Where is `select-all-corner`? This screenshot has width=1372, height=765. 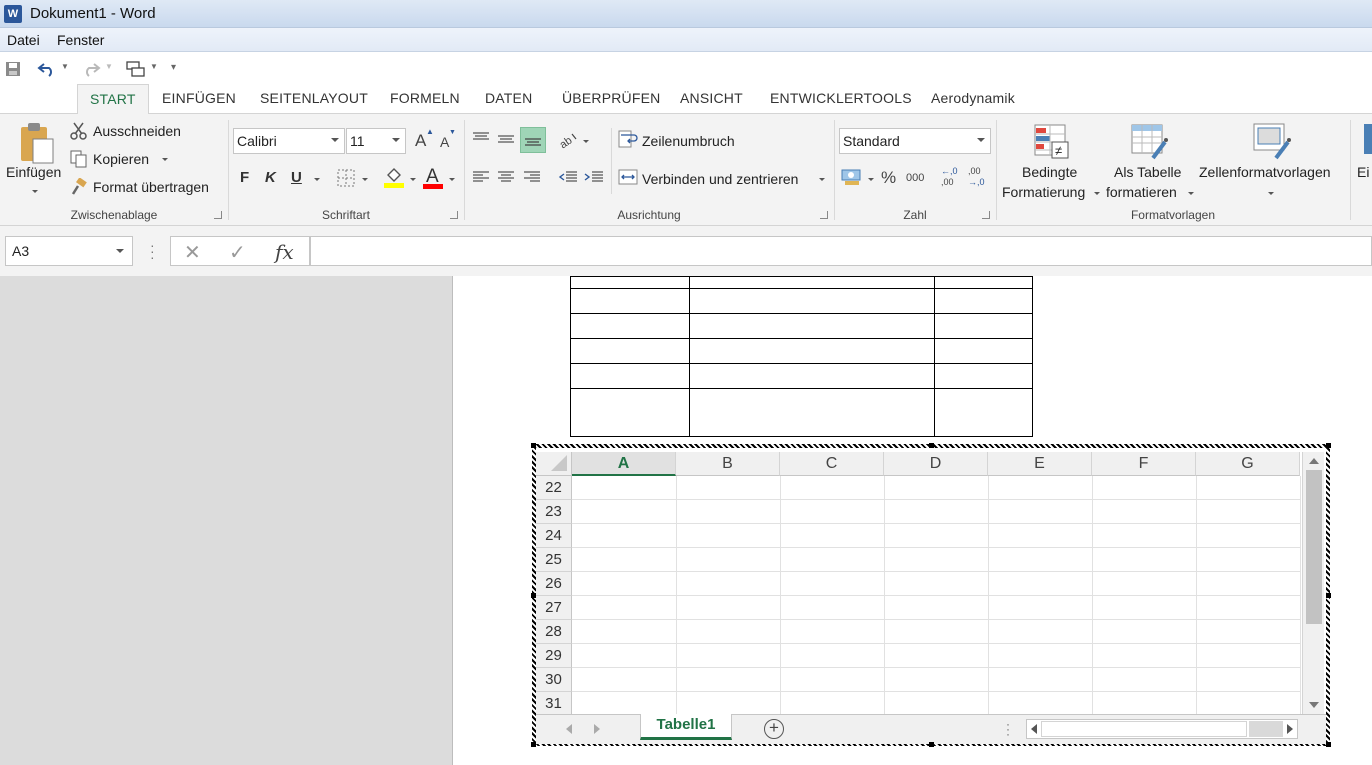
select-all-corner is located at coordinates (554, 464).